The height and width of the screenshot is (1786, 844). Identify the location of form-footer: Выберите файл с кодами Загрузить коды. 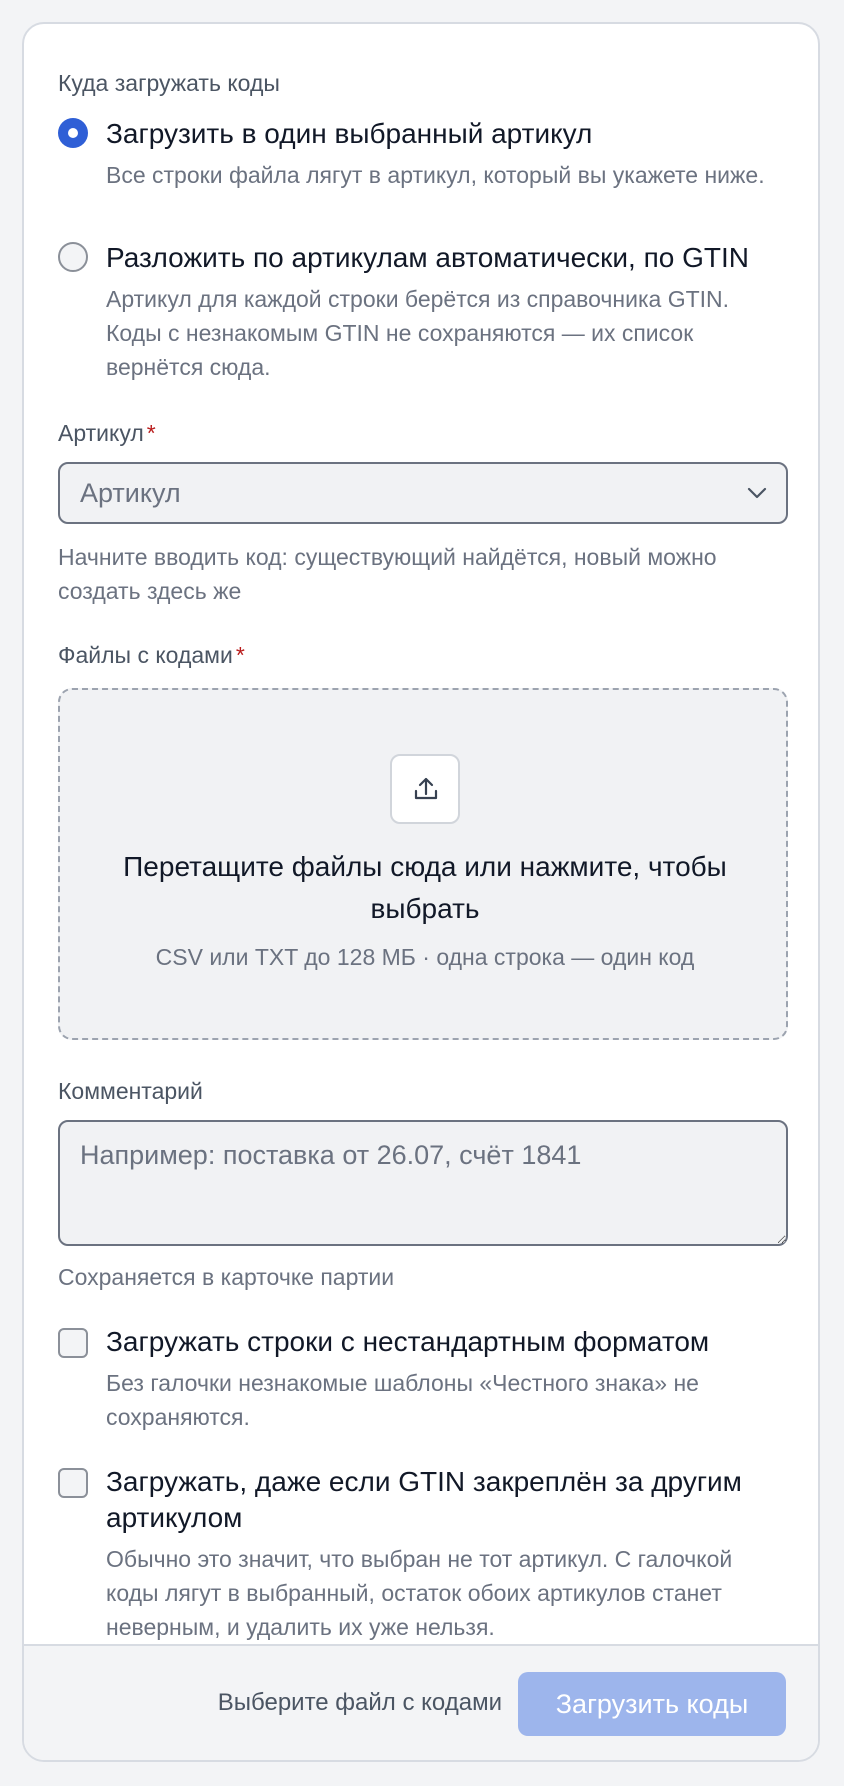
(421, 1702).